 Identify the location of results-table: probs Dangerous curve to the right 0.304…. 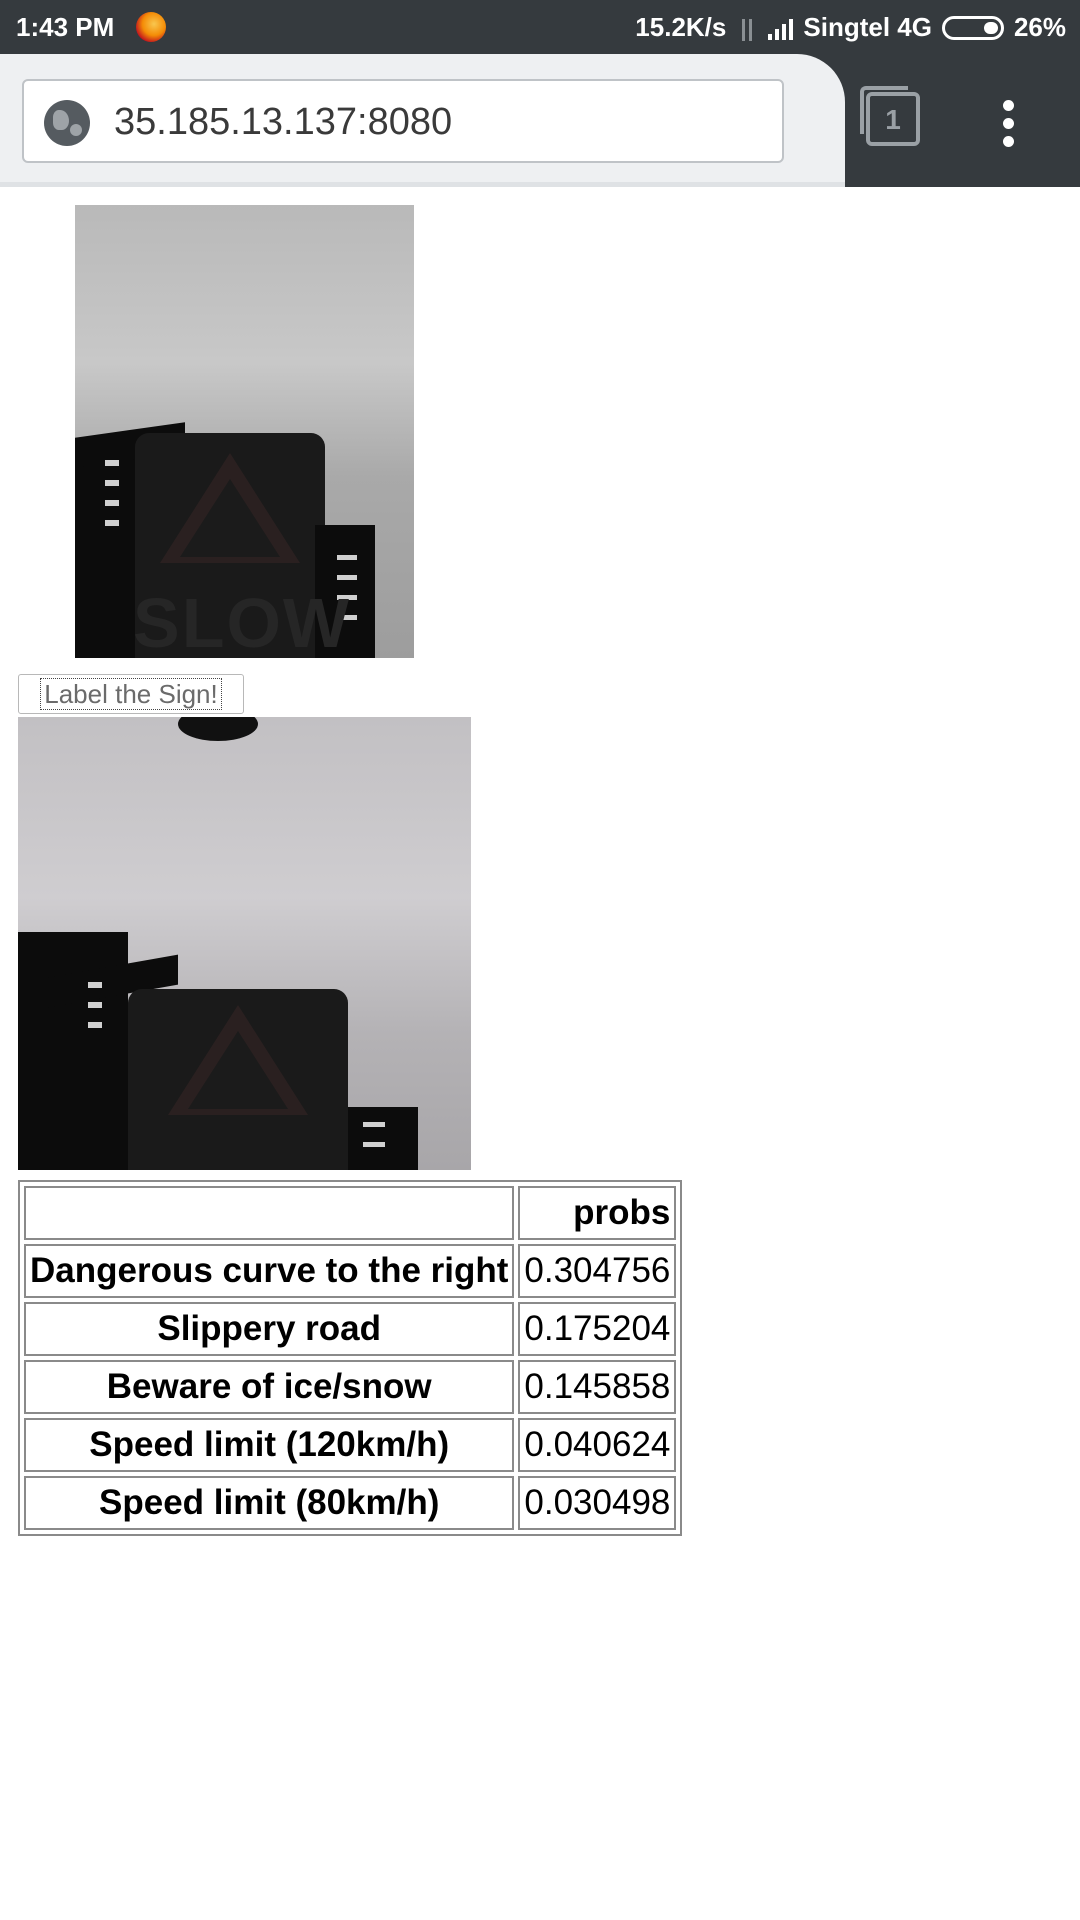
(350, 1358).